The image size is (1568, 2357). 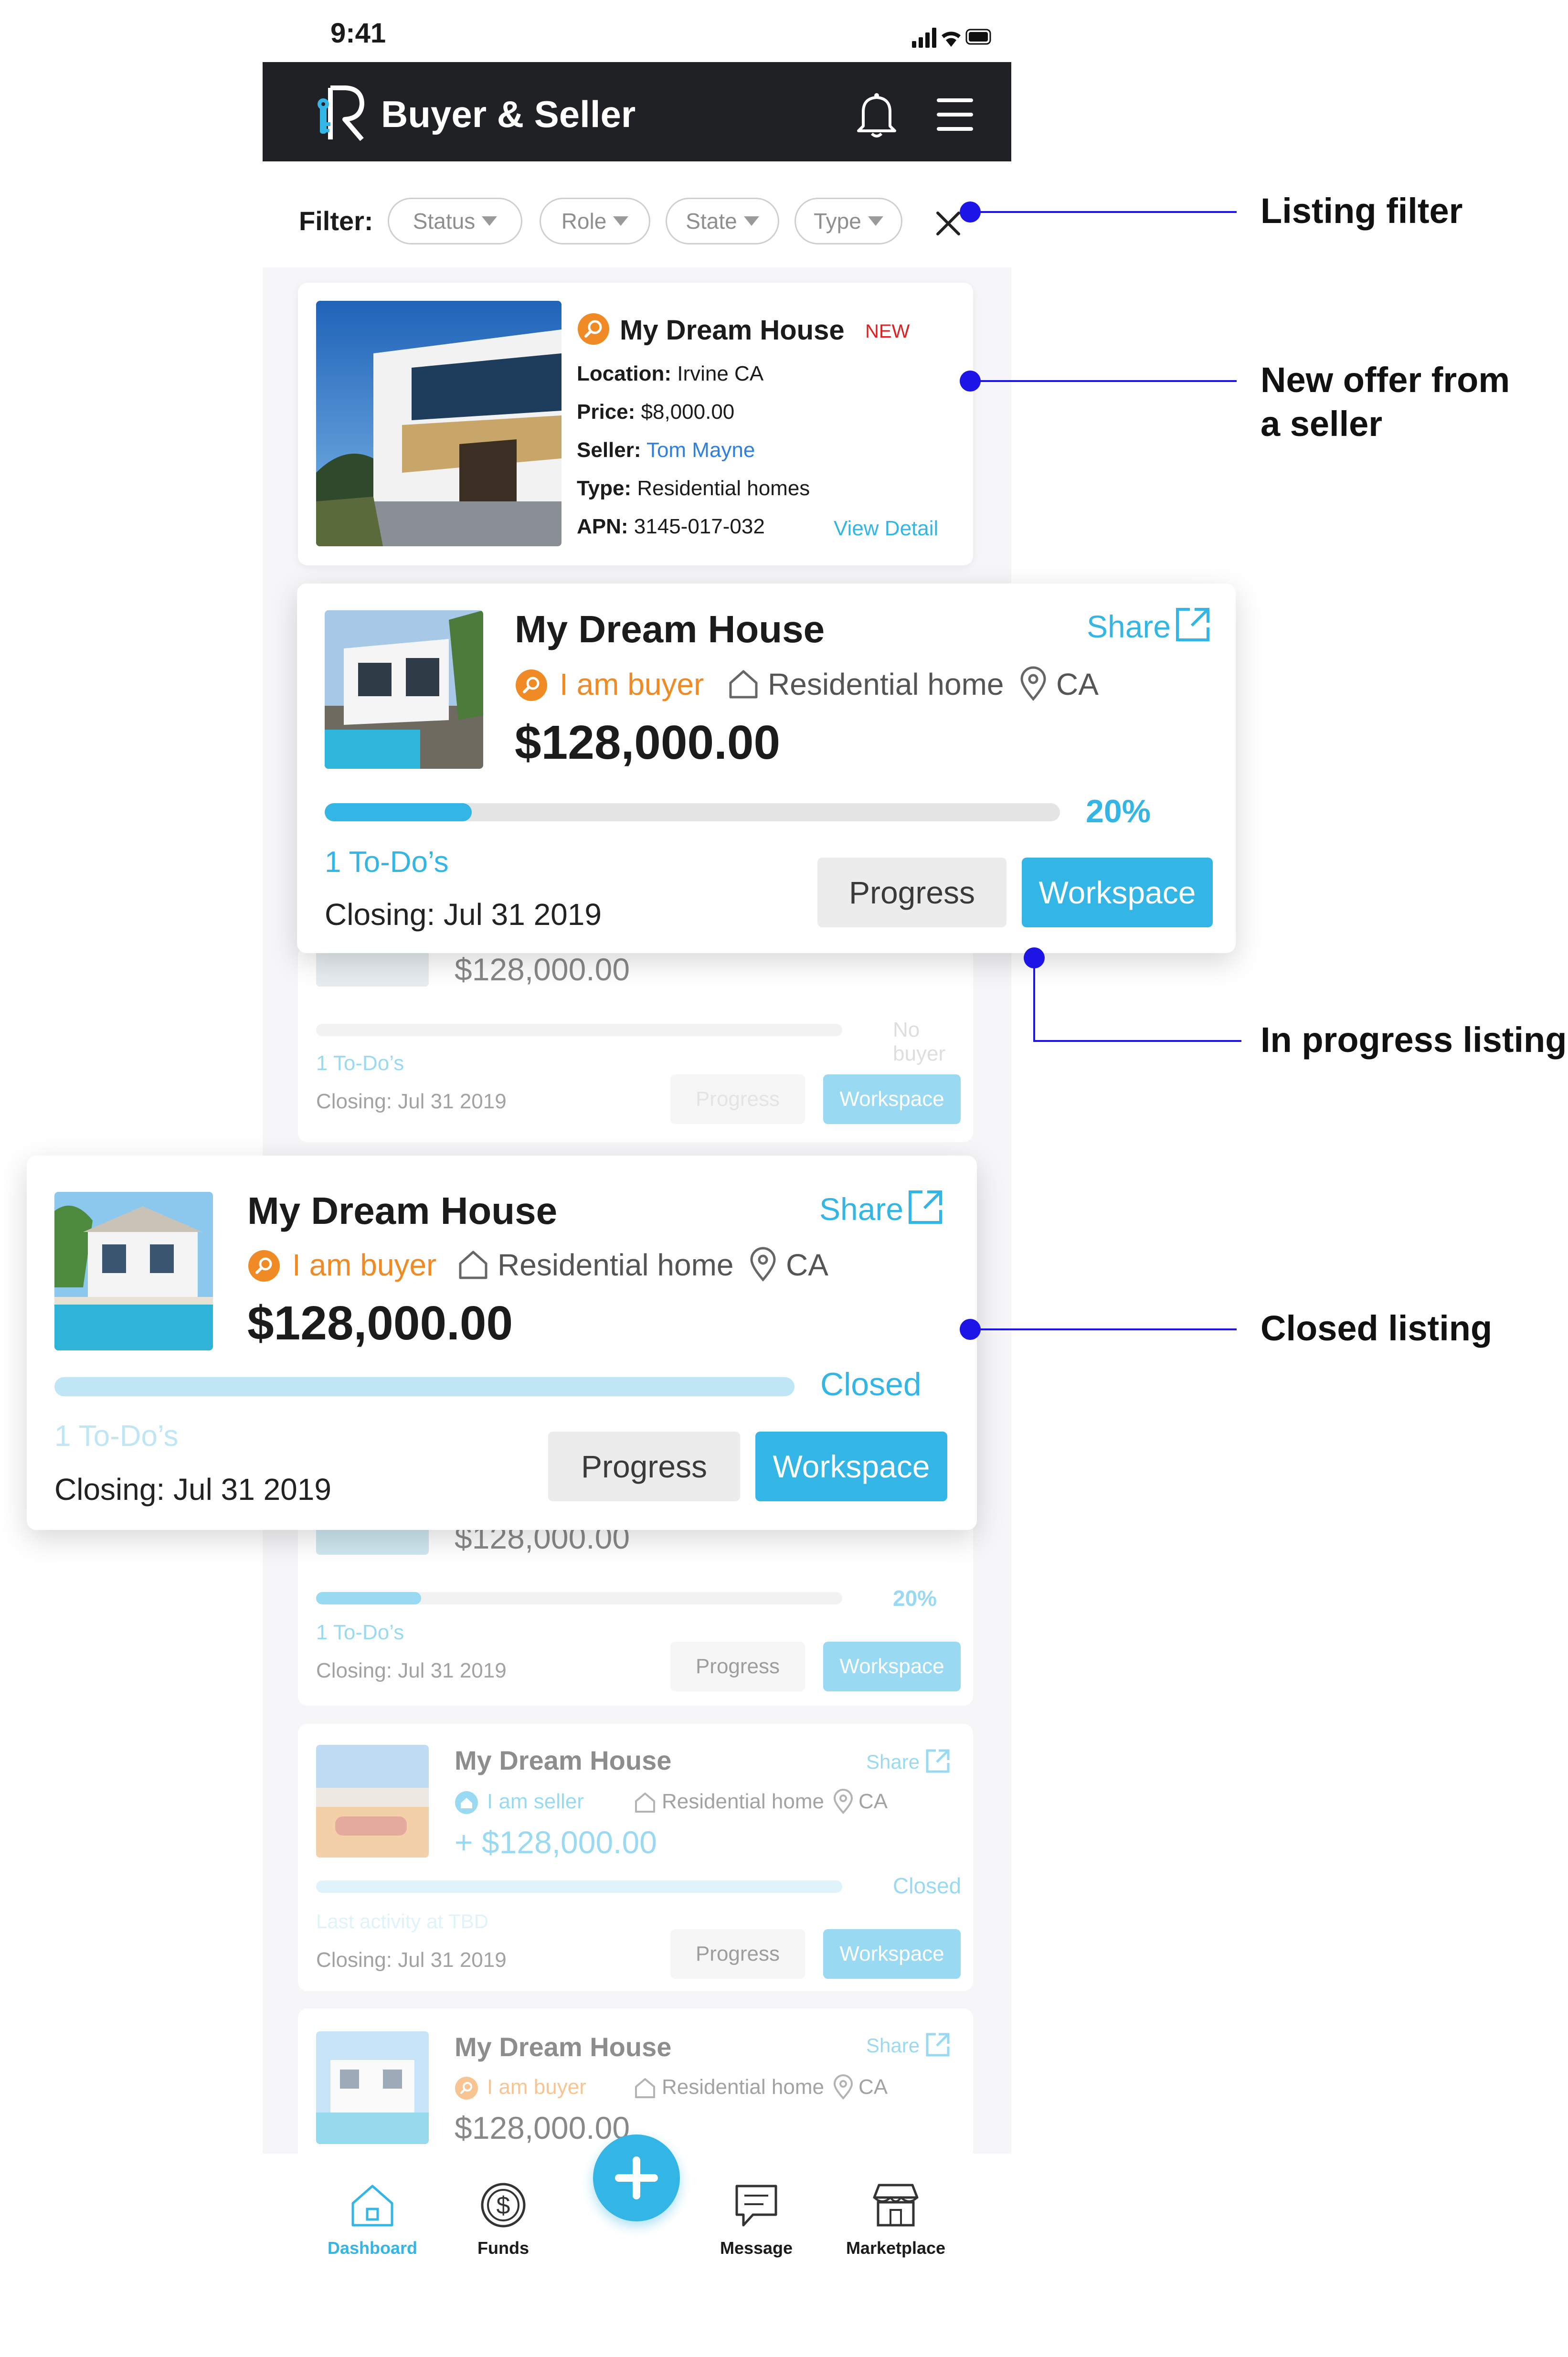 I want to click on location-value: Irvine CA, so click(x=720, y=373).